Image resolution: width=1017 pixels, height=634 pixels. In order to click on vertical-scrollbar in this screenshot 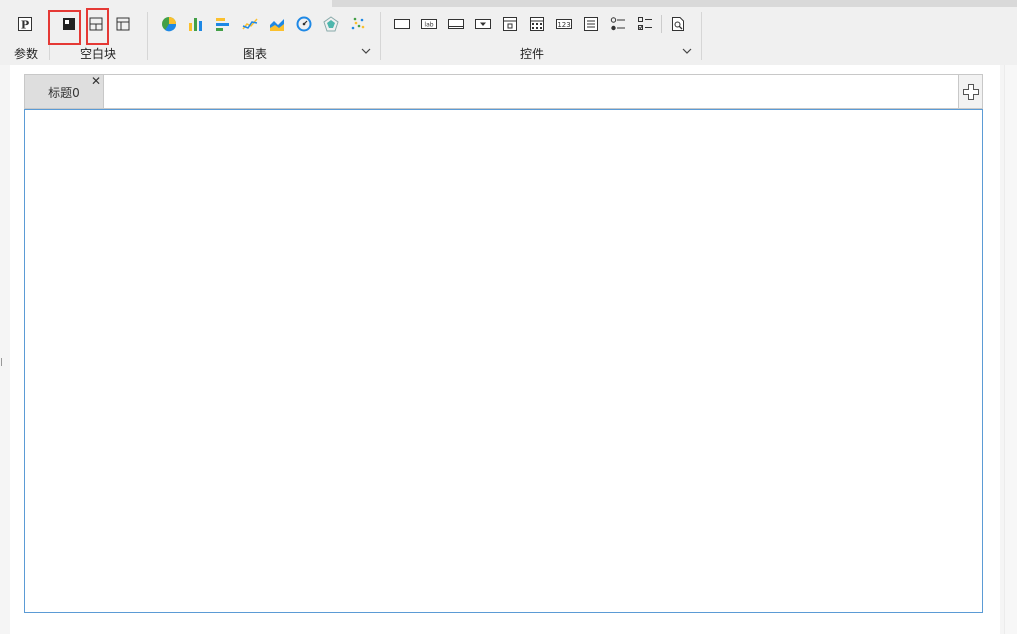, I will do `click(1010, 349)`.